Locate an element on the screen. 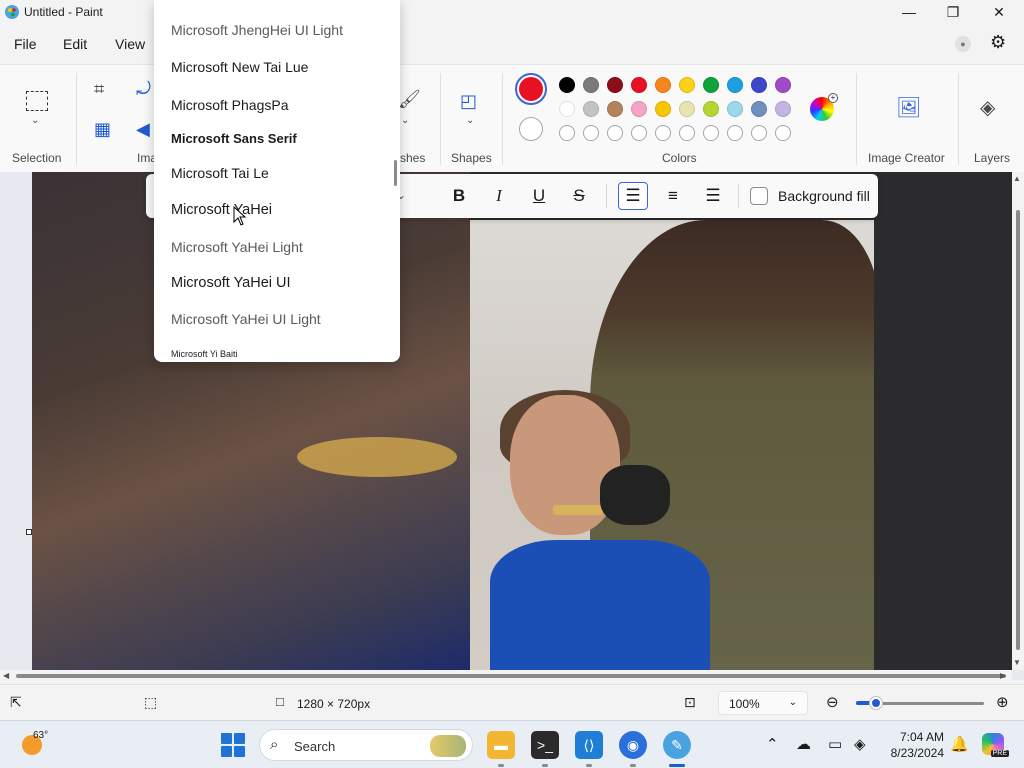 This screenshot has width=1024, height=768. notification-bell-icon: 🔔 is located at coordinates (959, 744).